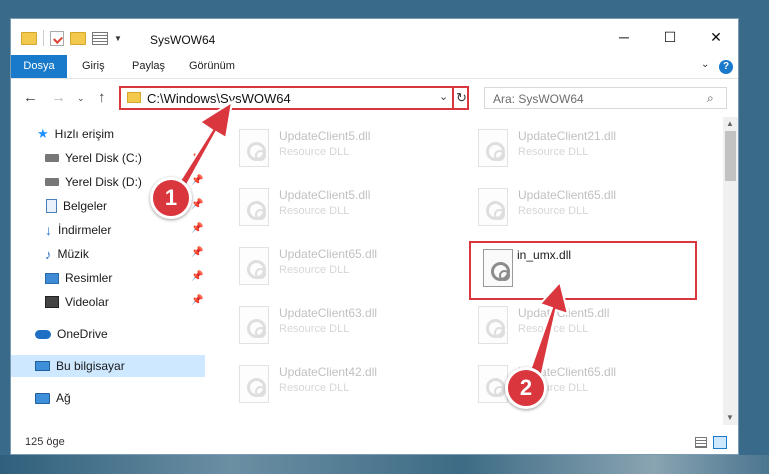 The width and height of the screenshot is (769, 474). What do you see at coordinates (85, 230) in the screenshot?
I see `sidebar-item-label: İndirmeler` at bounding box center [85, 230].